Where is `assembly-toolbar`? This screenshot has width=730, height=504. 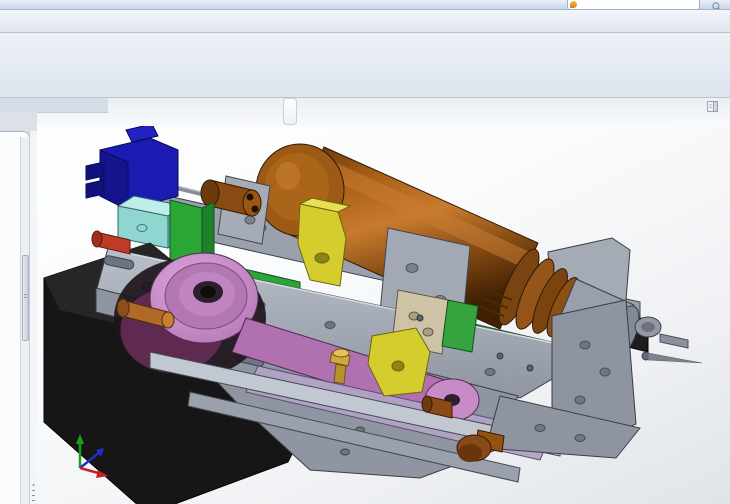
assembly-toolbar is located at coordinates (365, 21).